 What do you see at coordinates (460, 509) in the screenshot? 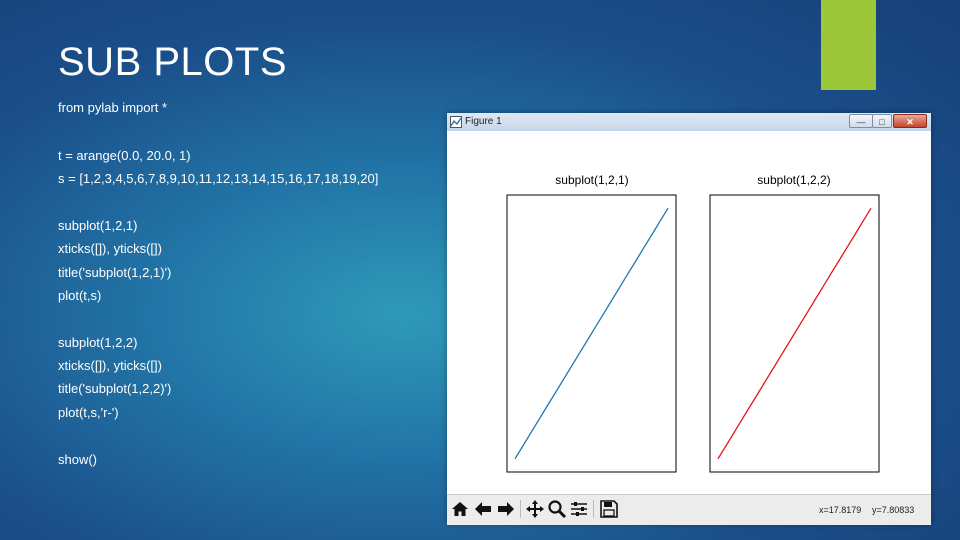
I see `home-icon` at bounding box center [460, 509].